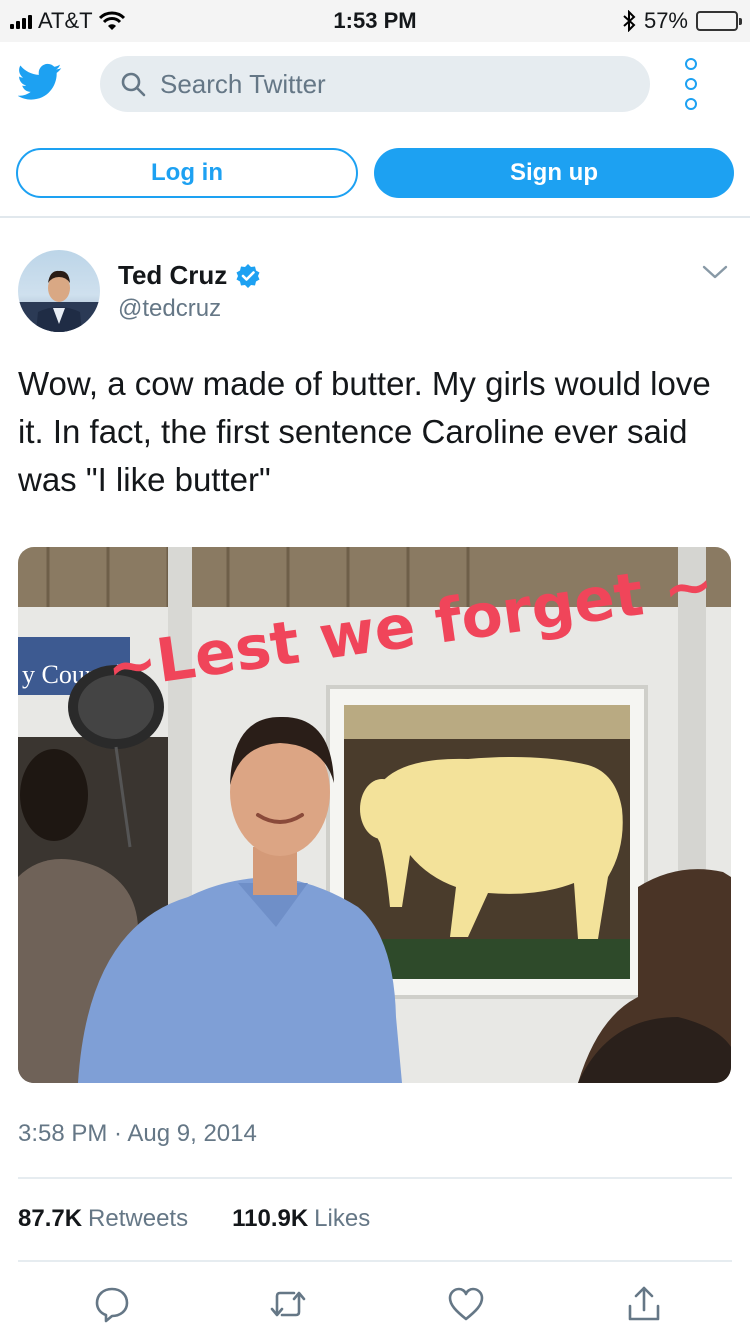 The height and width of the screenshot is (1334, 750). What do you see at coordinates (375, 21) in the screenshot?
I see `status-bar: AT&T 1:53 PM 57%` at bounding box center [375, 21].